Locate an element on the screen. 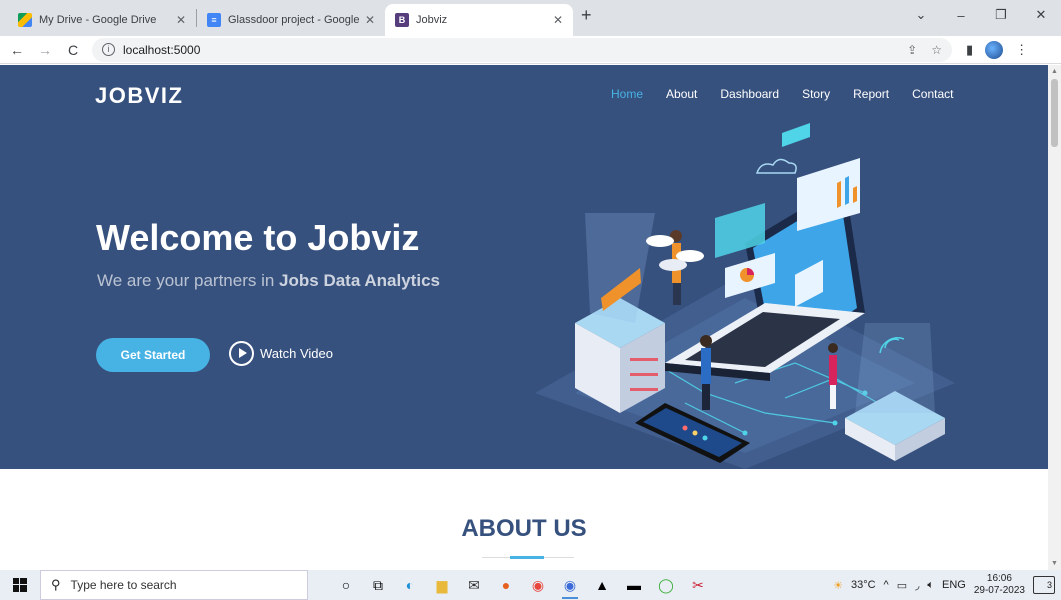 The image size is (1061, 600). scrollbar-thumb is located at coordinates (1054, 113).